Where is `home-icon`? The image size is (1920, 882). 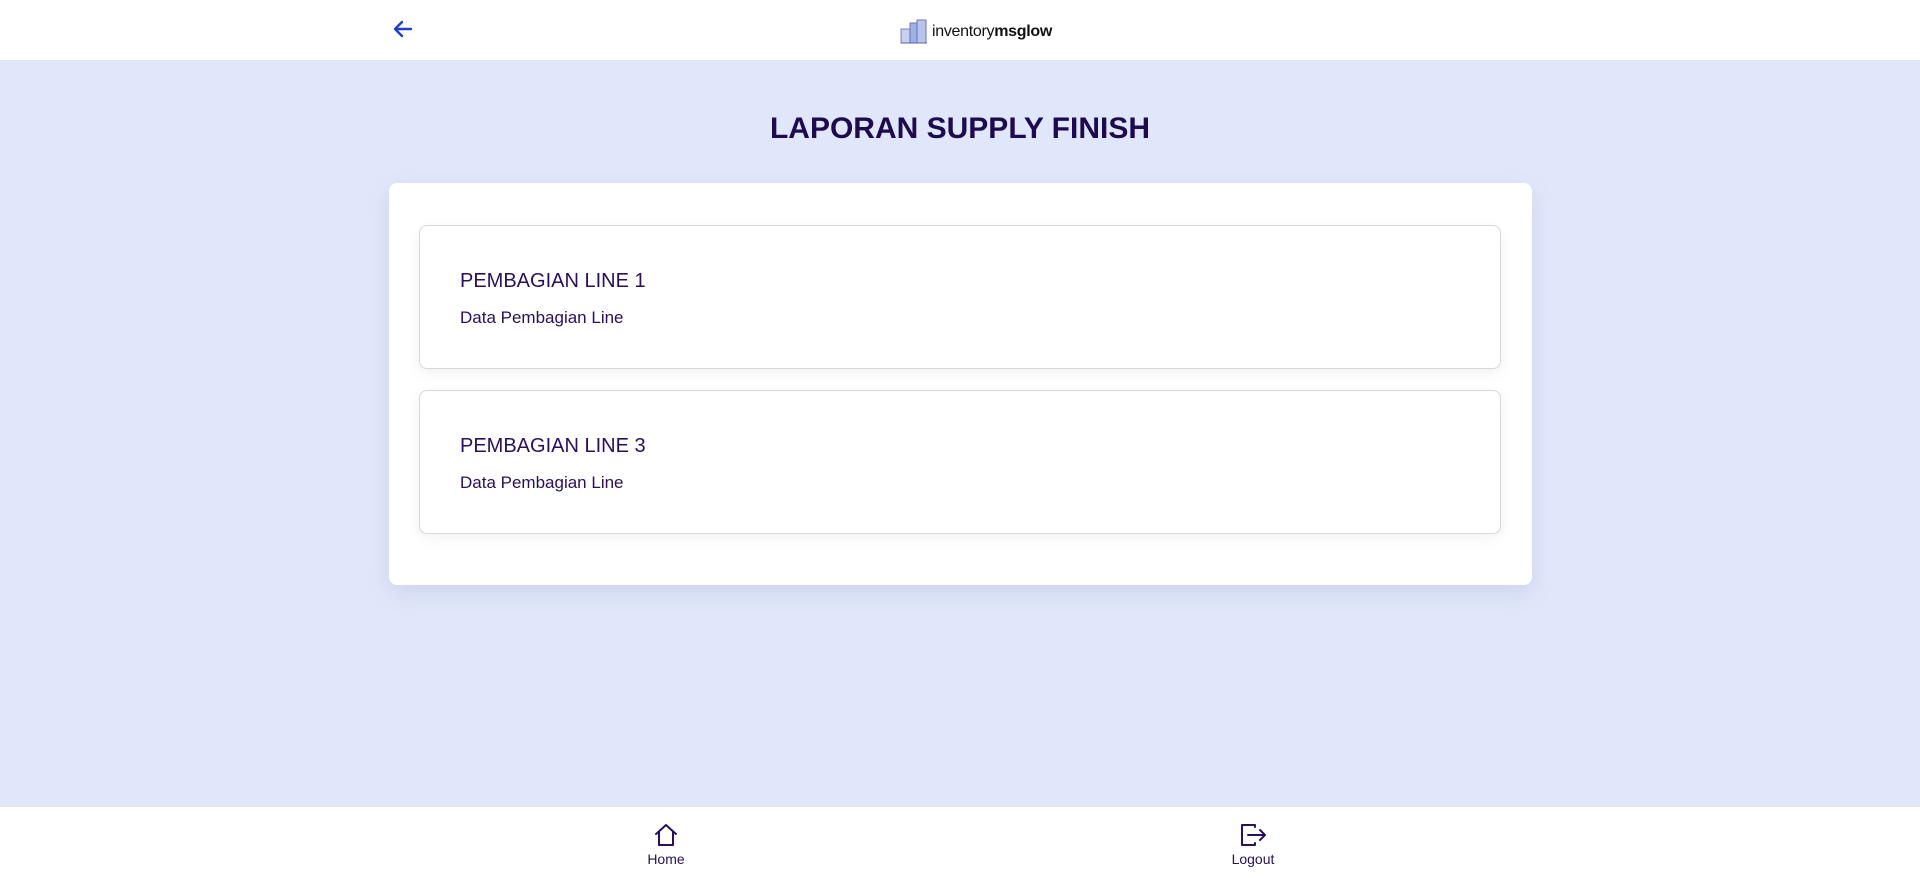
home-icon is located at coordinates (666, 835).